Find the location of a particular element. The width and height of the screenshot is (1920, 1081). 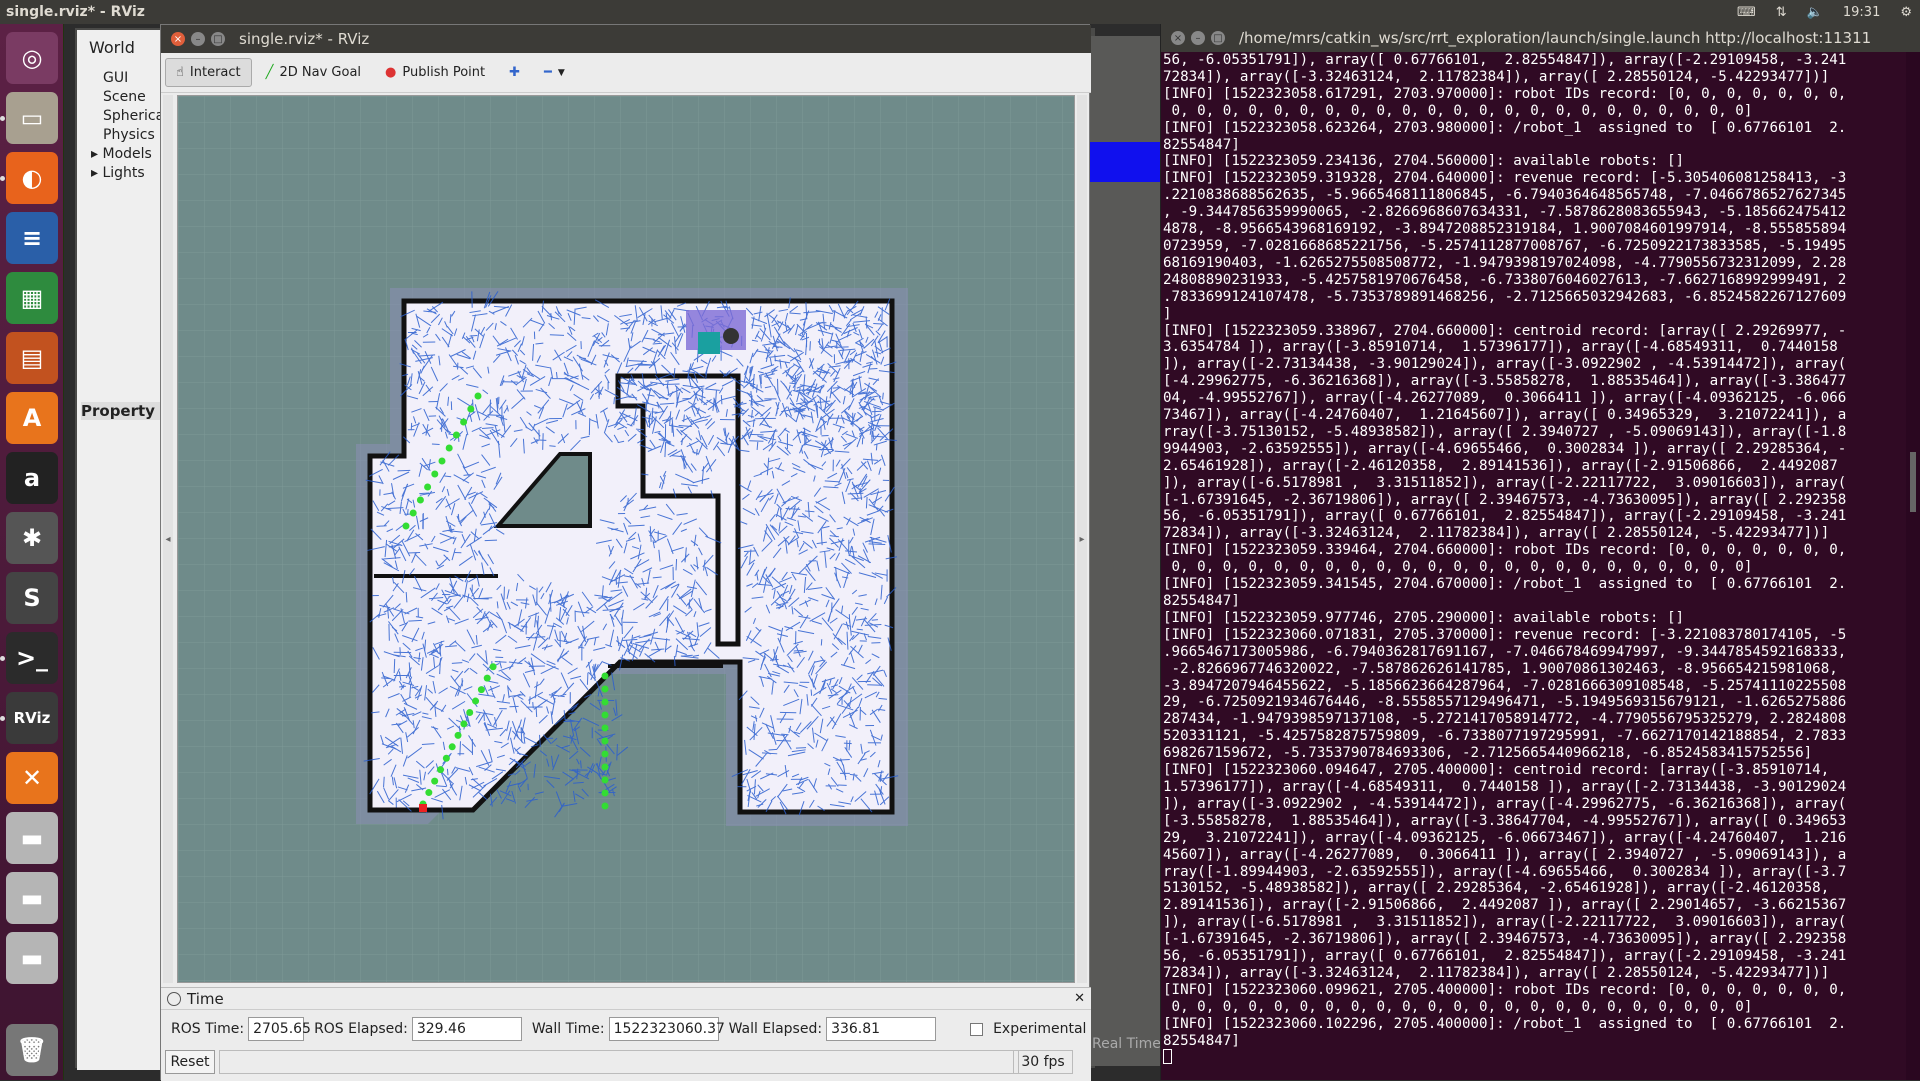

experimental-checkbox is located at coordinates (976, 1029).